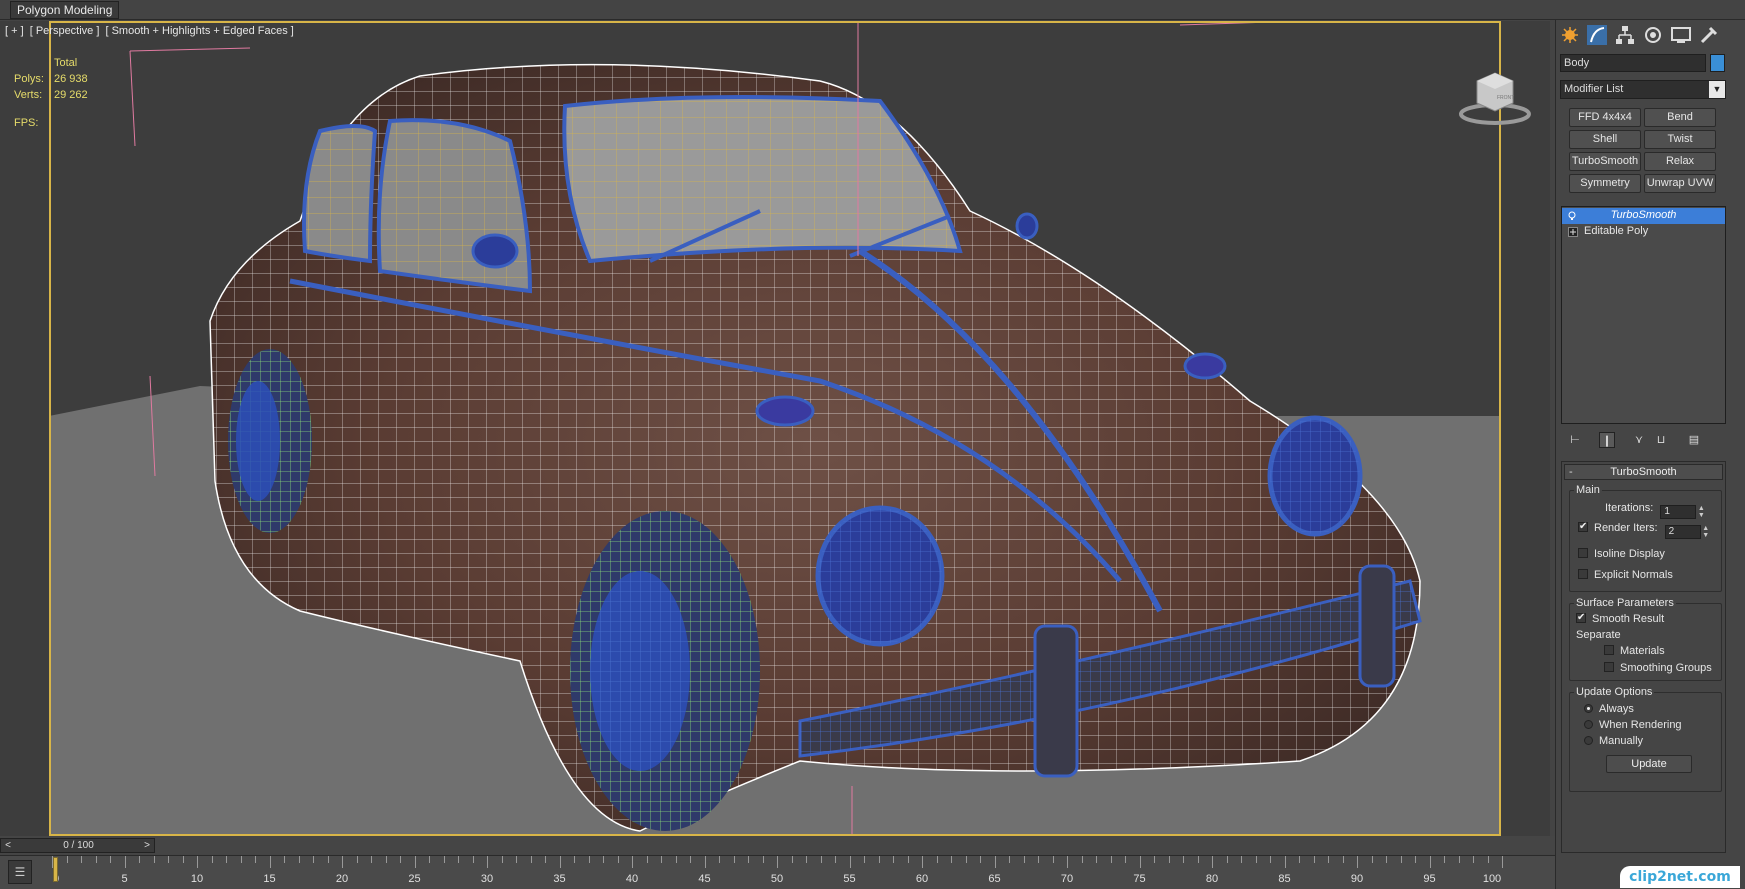  What do you see at coordinates (65, 31) in the screenshot?
I see `viewport-point-of-view-label: [ Perspective ]` at bounding box center [65, 31].